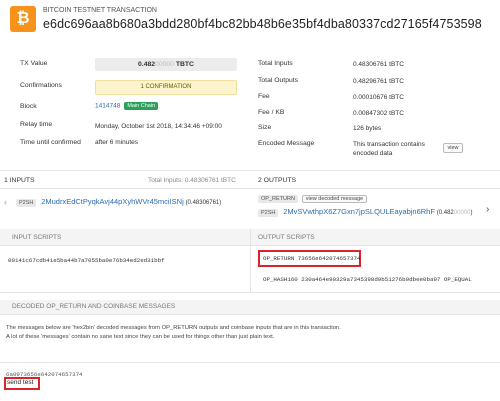 Image resolution: width=500 pixels, height=401 pixels. I want to click on chevron-left-icon: ‹, so click(5, 202).